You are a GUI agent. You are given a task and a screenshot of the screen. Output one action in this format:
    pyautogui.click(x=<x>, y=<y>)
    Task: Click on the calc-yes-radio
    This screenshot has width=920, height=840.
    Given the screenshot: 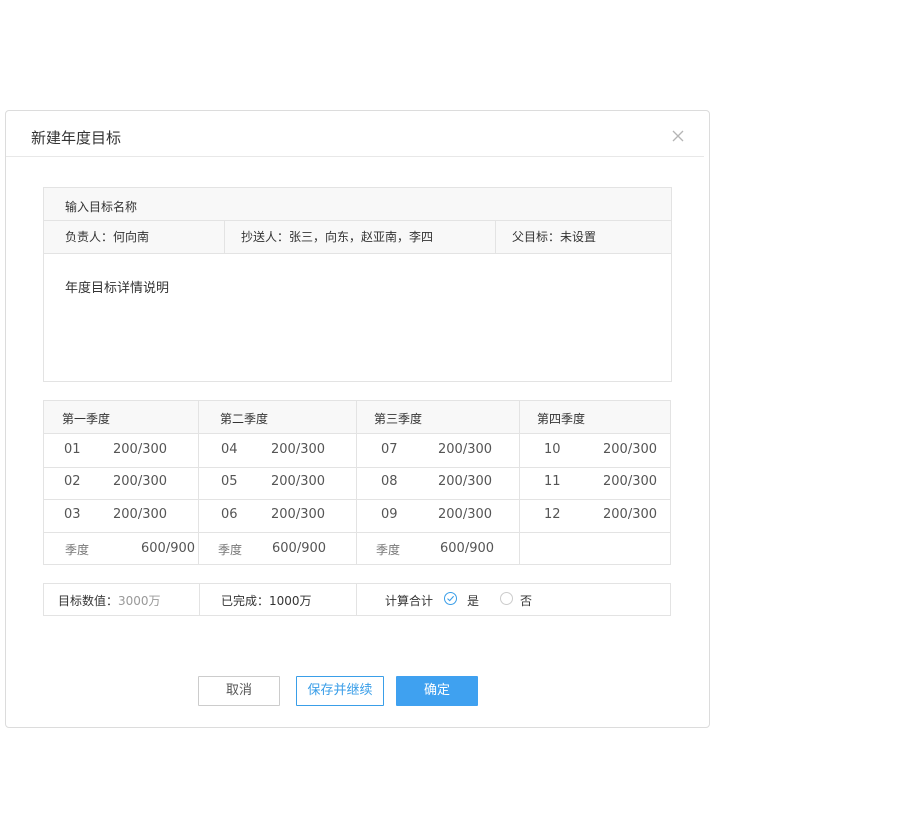 What is the action you would take?
    pyautogui.click(x=450, y=598)
    